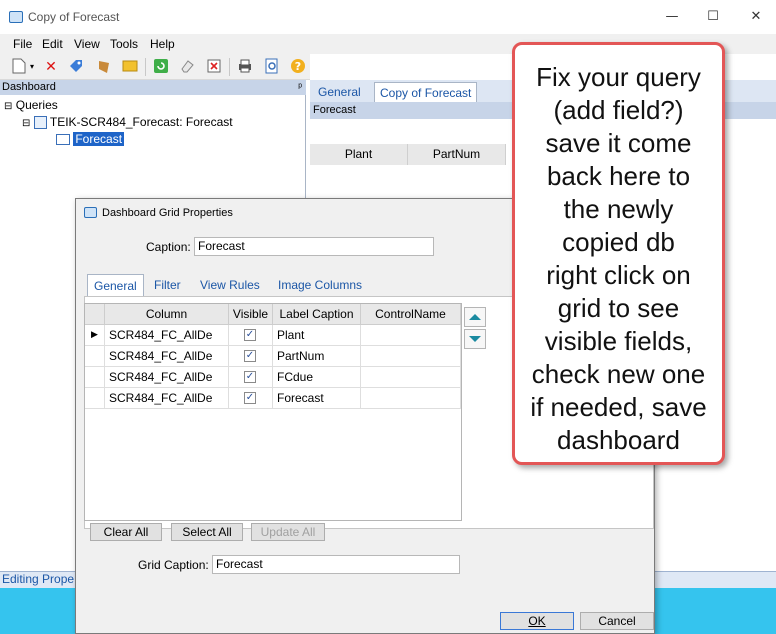 Image resolution: width=776 pixels, height=634 pixels. What do you see at coordinates (90, 212) in the screenshot?
I see `dialog-icon` at bounding box center [90, 212].